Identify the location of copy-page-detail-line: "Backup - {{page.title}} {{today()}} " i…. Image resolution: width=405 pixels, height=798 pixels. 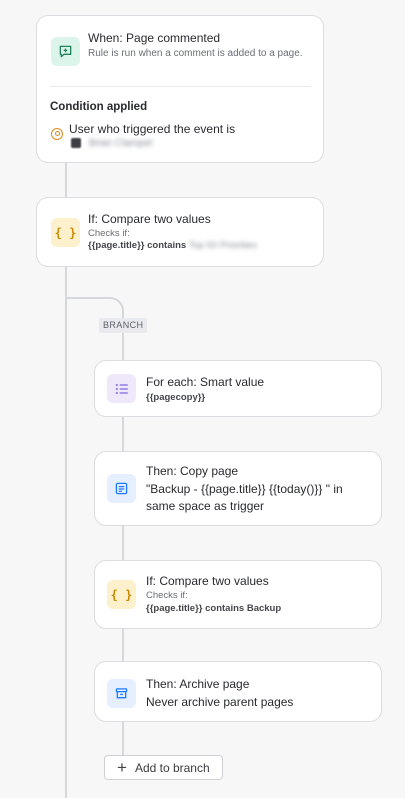
(244, 489).